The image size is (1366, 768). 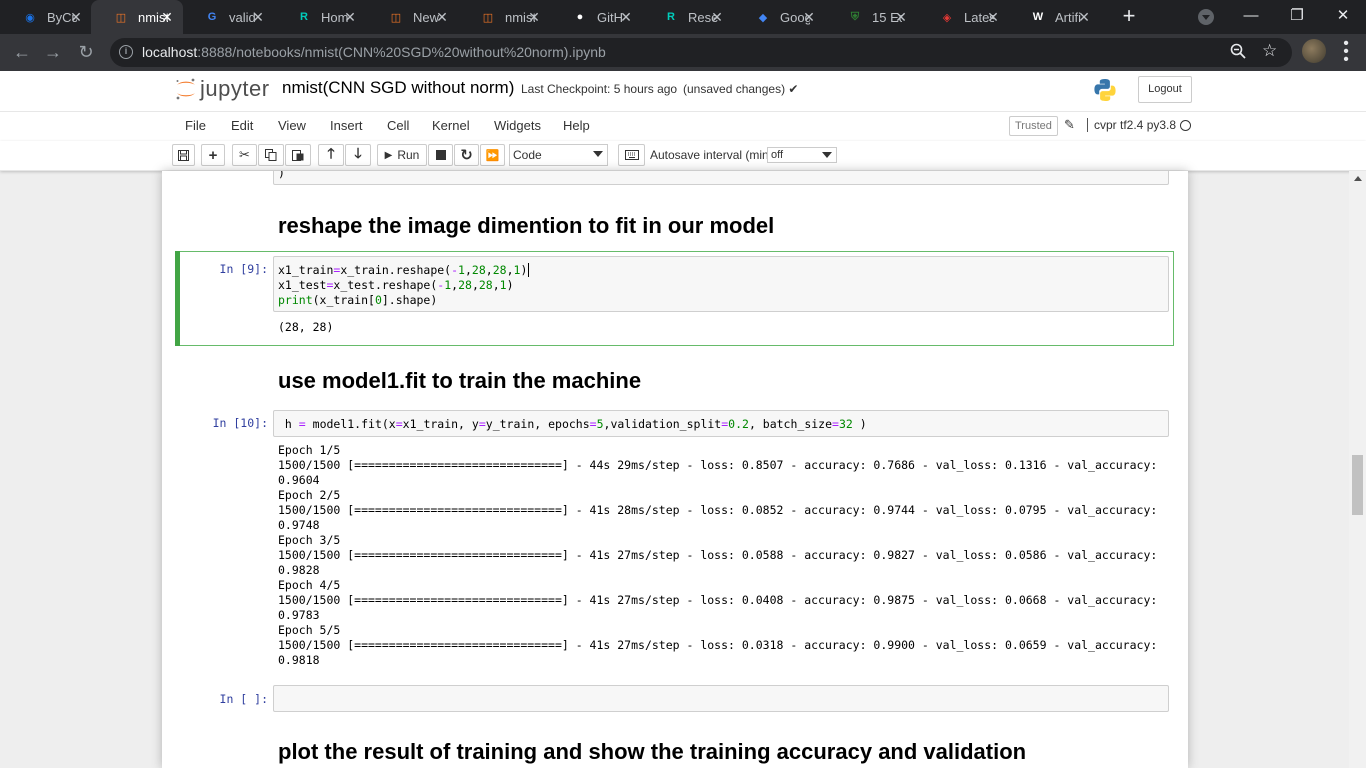 What do you see at coordinates (1357, 485) in the screenshot?
I see `scroll-thumb` at bounding box center [1357, 485].